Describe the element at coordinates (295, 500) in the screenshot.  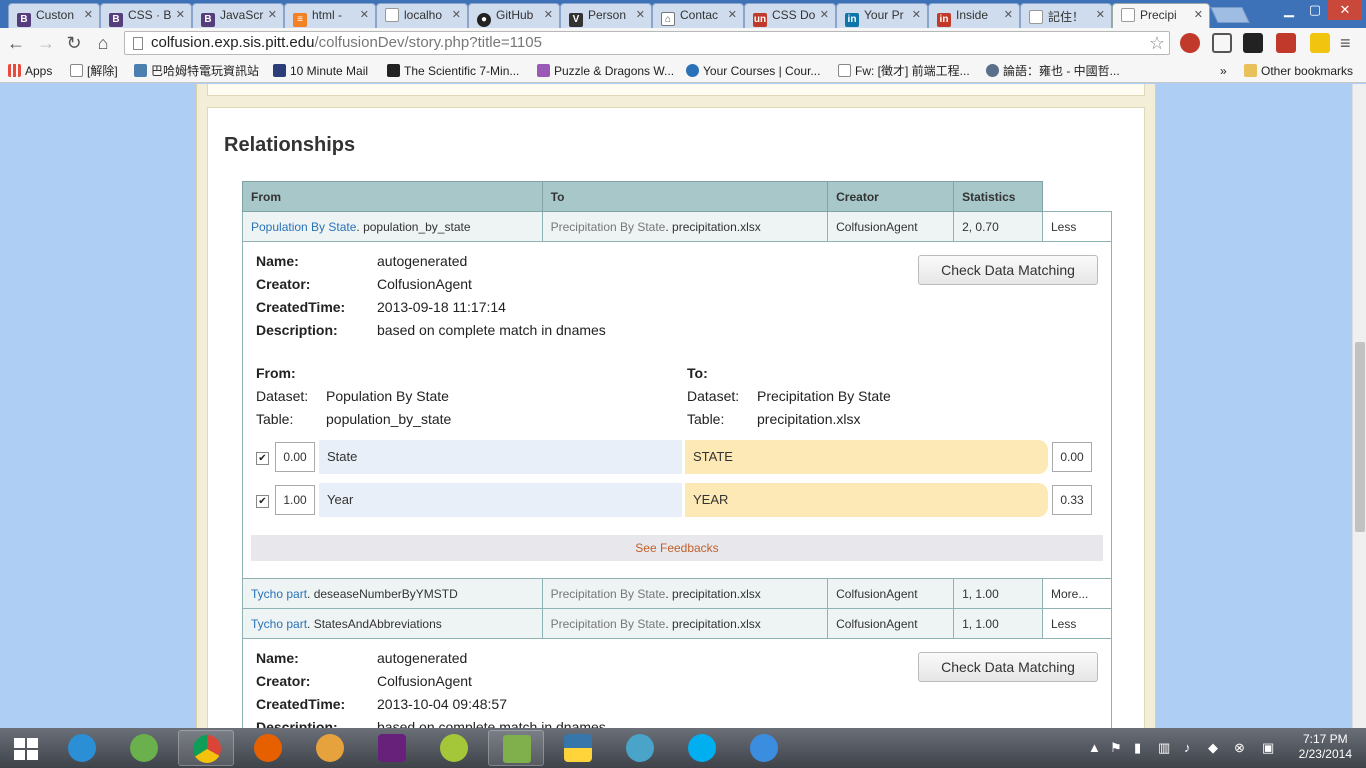
I see `from-score-input: 1.00` at that location.